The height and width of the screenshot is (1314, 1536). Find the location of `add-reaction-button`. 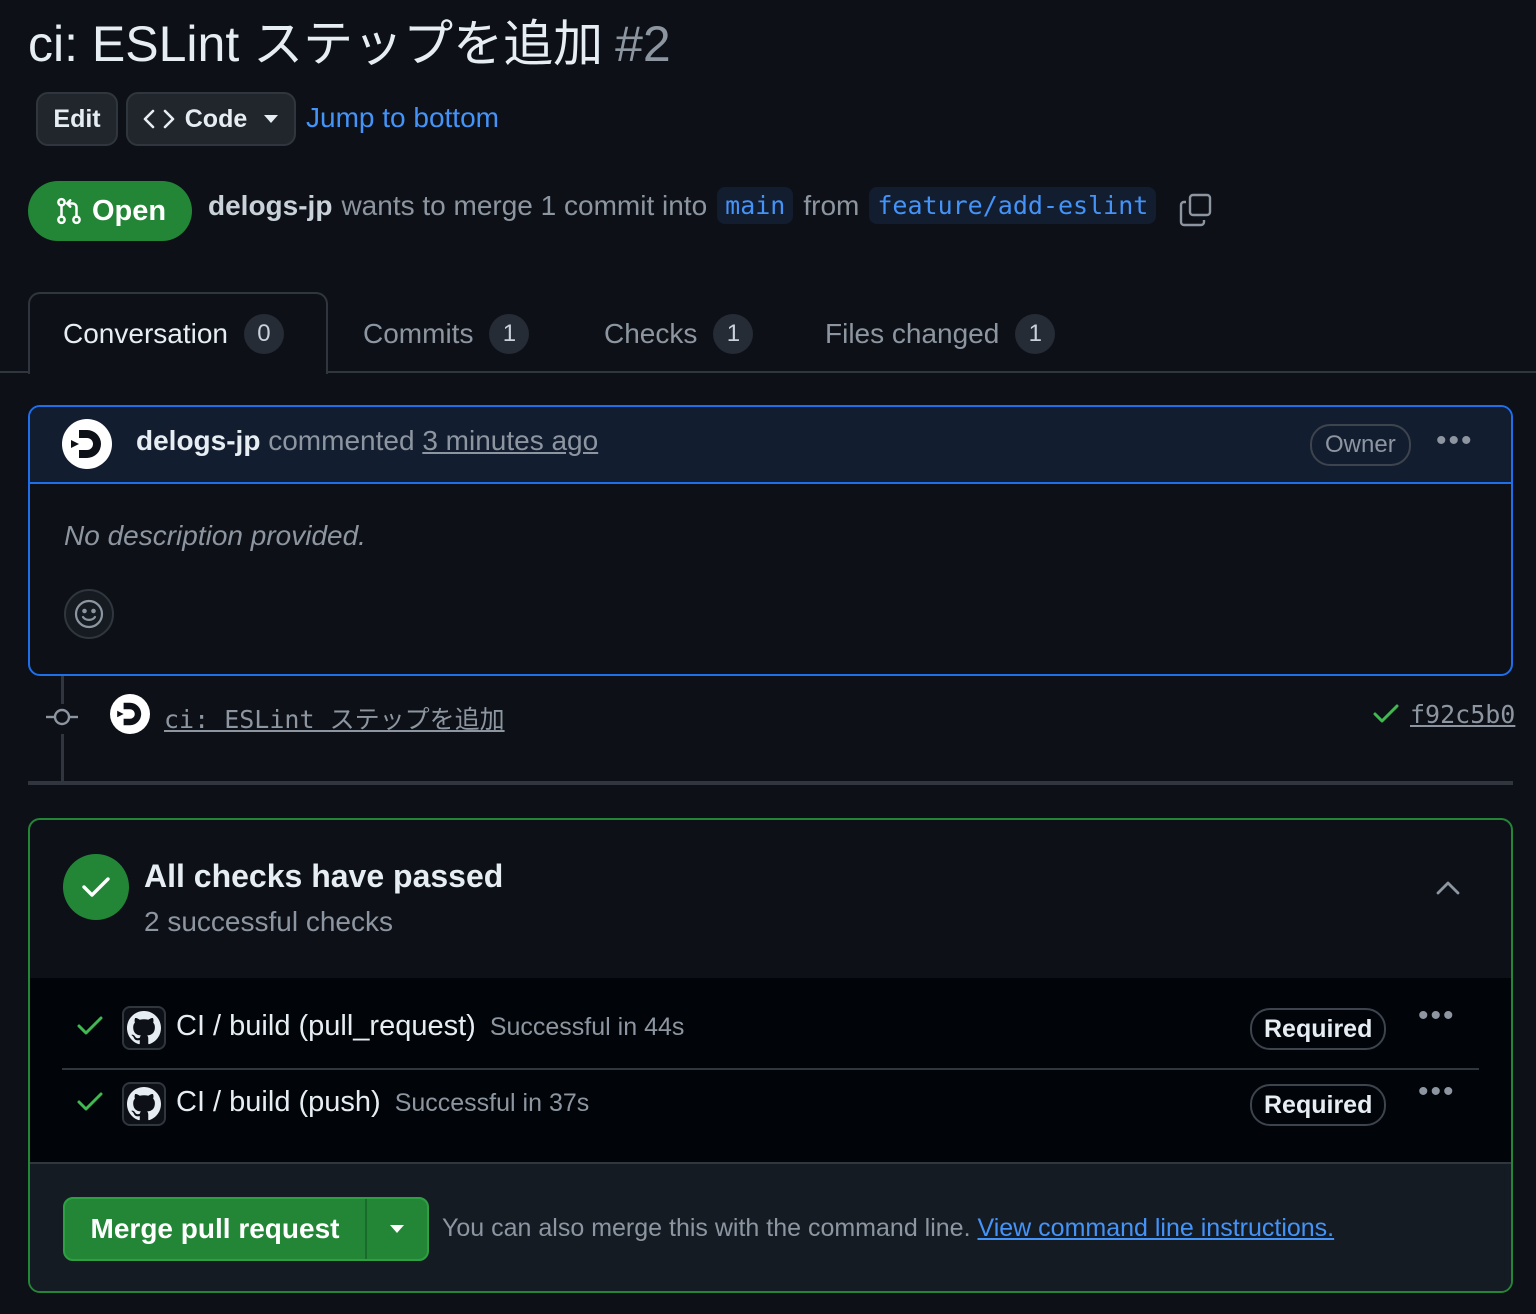

add-reaction-button is located at coordinates (89, 614).